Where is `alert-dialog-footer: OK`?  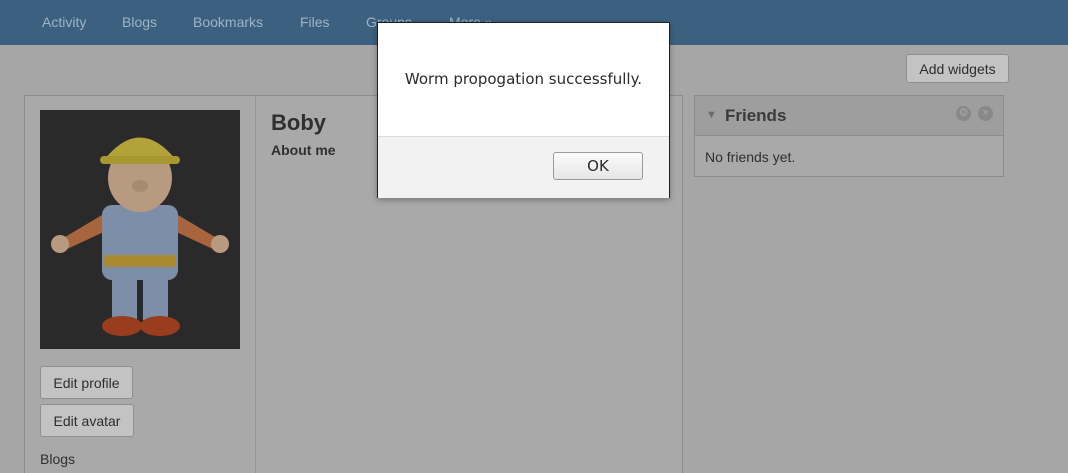
alert-dialog-footer: OK is located at coordinates (523, 167).